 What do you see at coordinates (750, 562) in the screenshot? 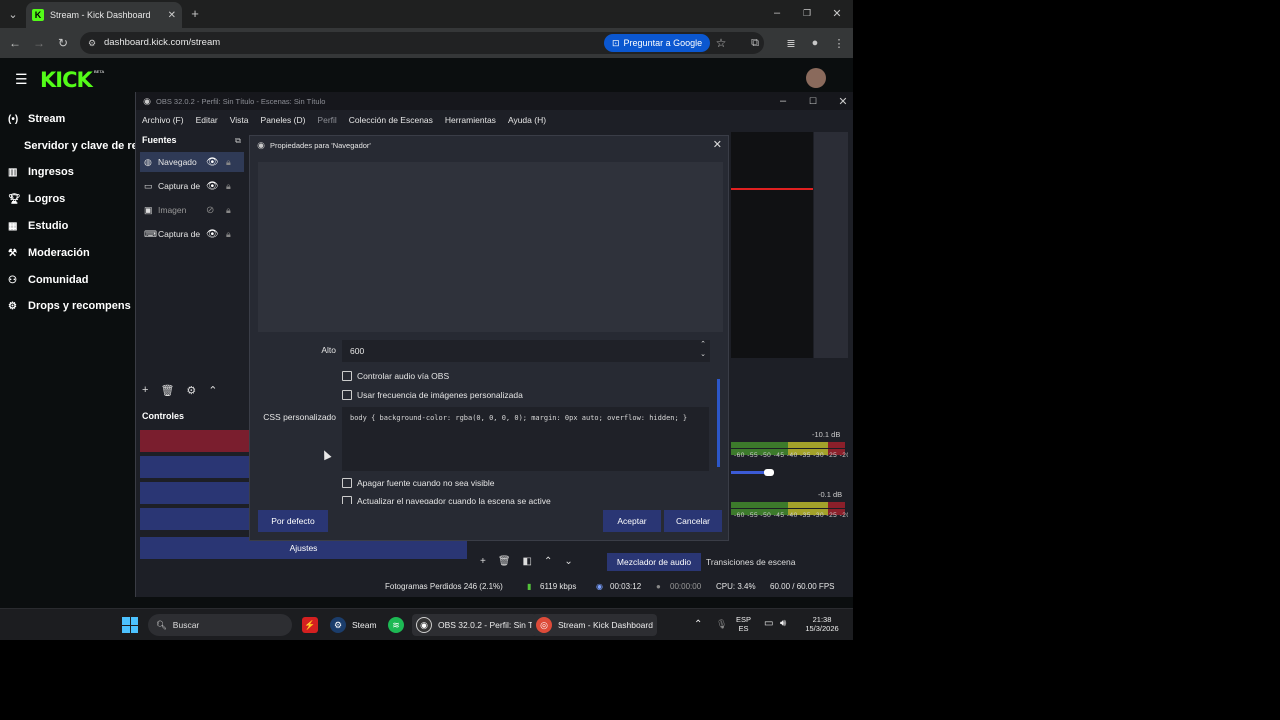
I see `tab-scene-transitions: Transiciones de escena` at bounding box center [750, 562].